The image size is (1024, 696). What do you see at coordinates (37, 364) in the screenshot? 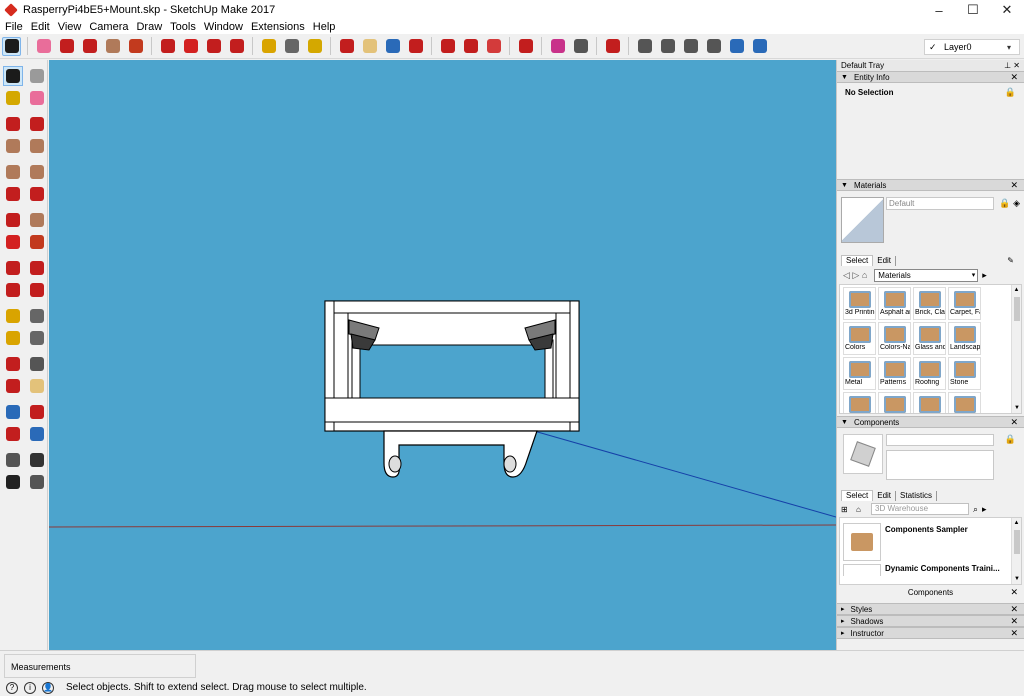
I see `3d-text-icon` at bounding box center [37, 364].